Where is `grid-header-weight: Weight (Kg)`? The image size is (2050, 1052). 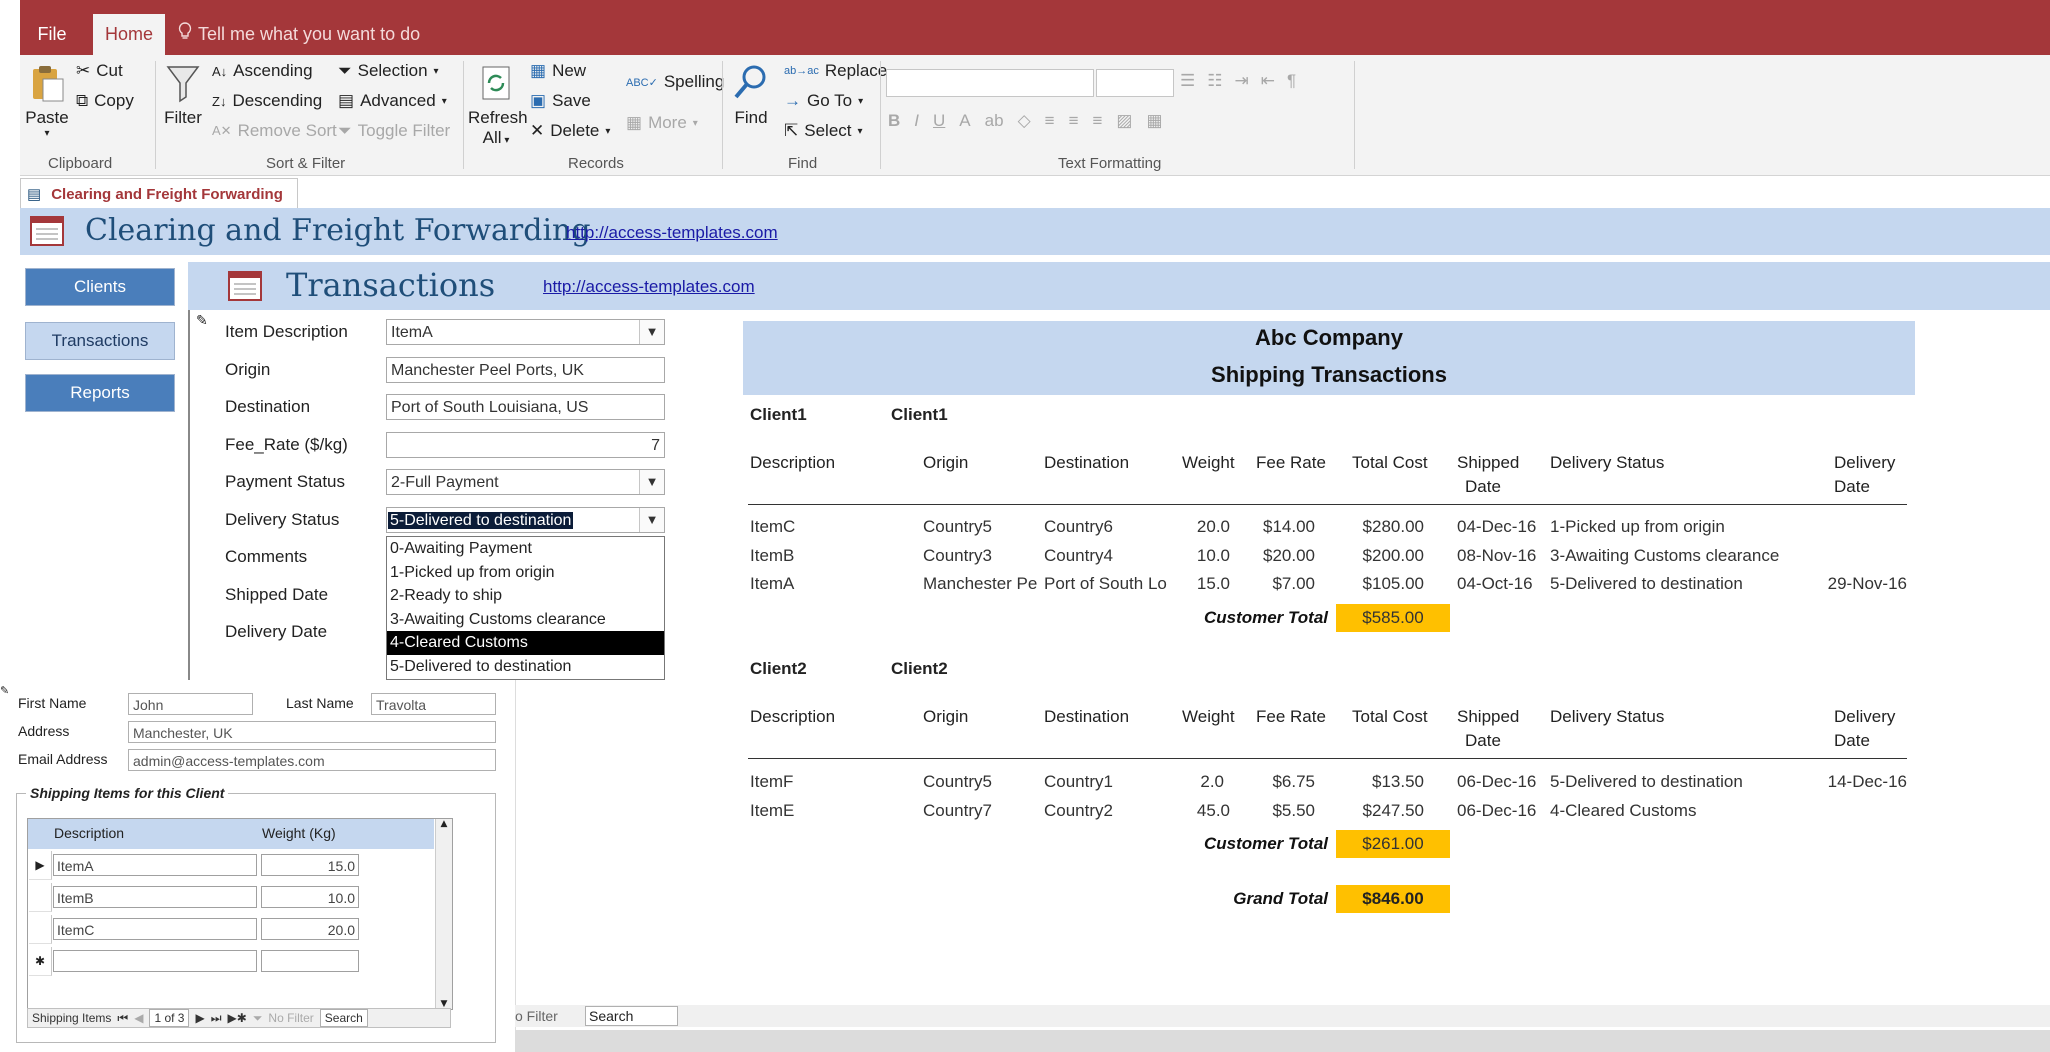 grid-header-weight: Weight (Kg) is located at coordinates (299, 833).